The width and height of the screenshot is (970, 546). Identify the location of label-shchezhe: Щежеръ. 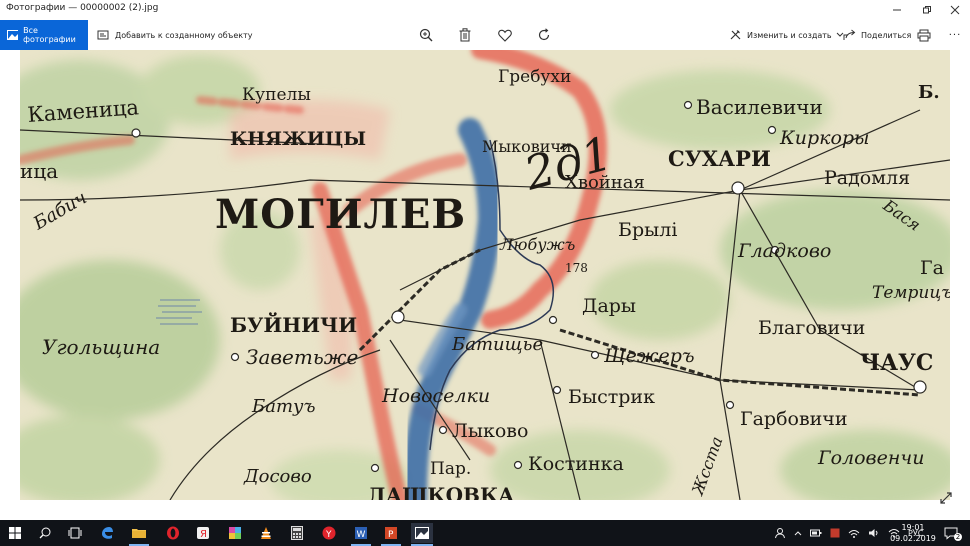
(649, 356).